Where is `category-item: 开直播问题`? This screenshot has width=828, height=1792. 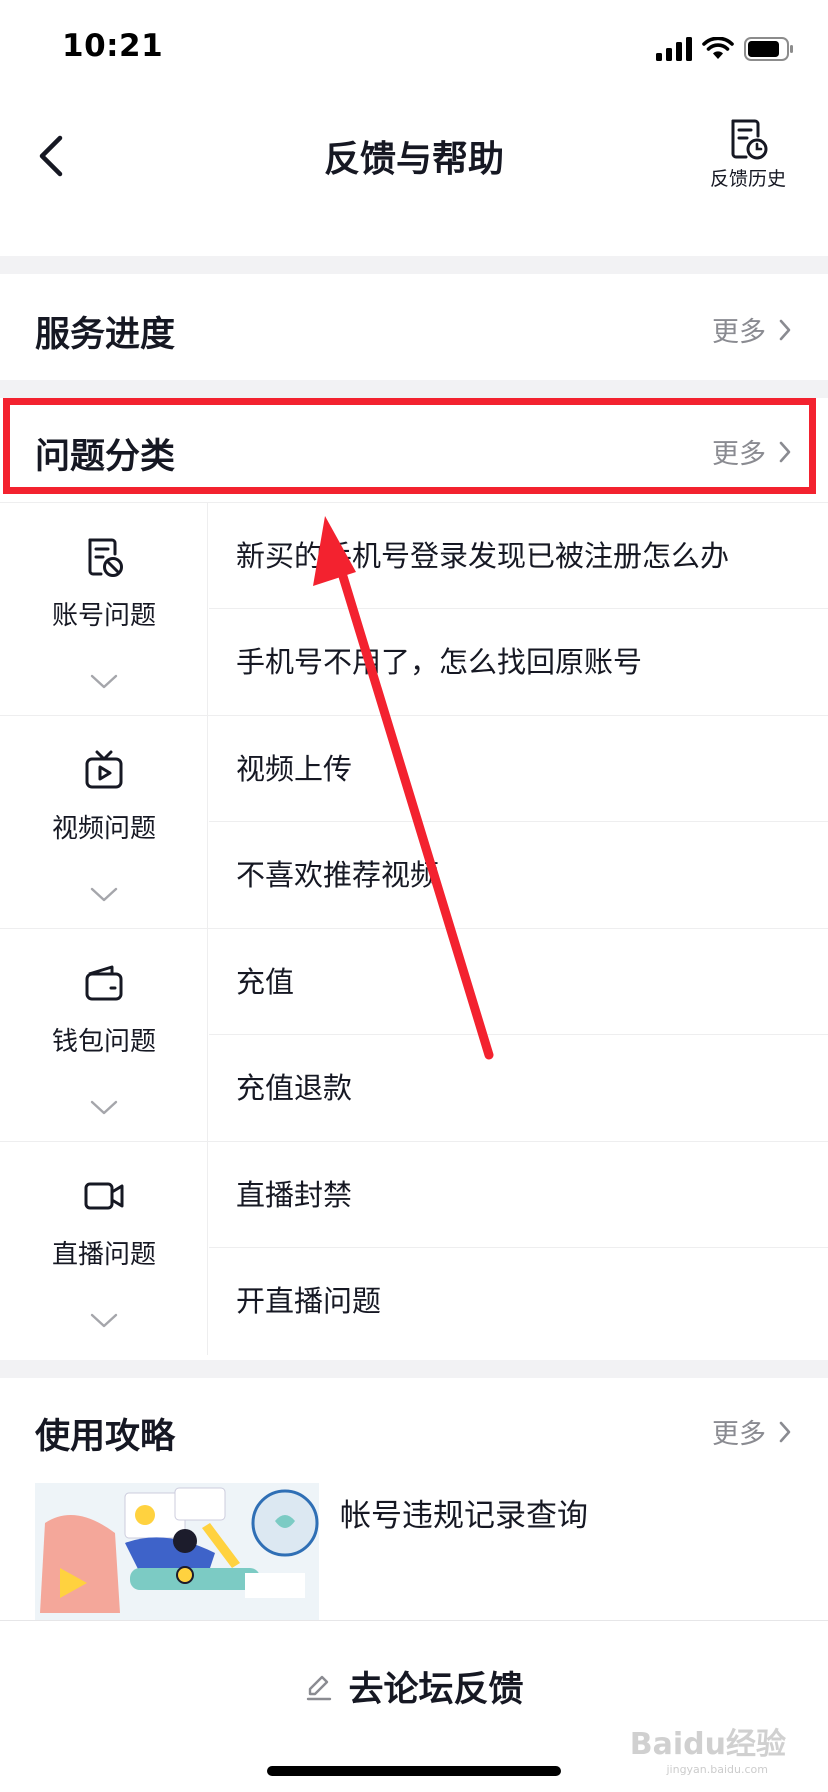
category-item: 开直播问题 is located at coordinates (518, 1301).